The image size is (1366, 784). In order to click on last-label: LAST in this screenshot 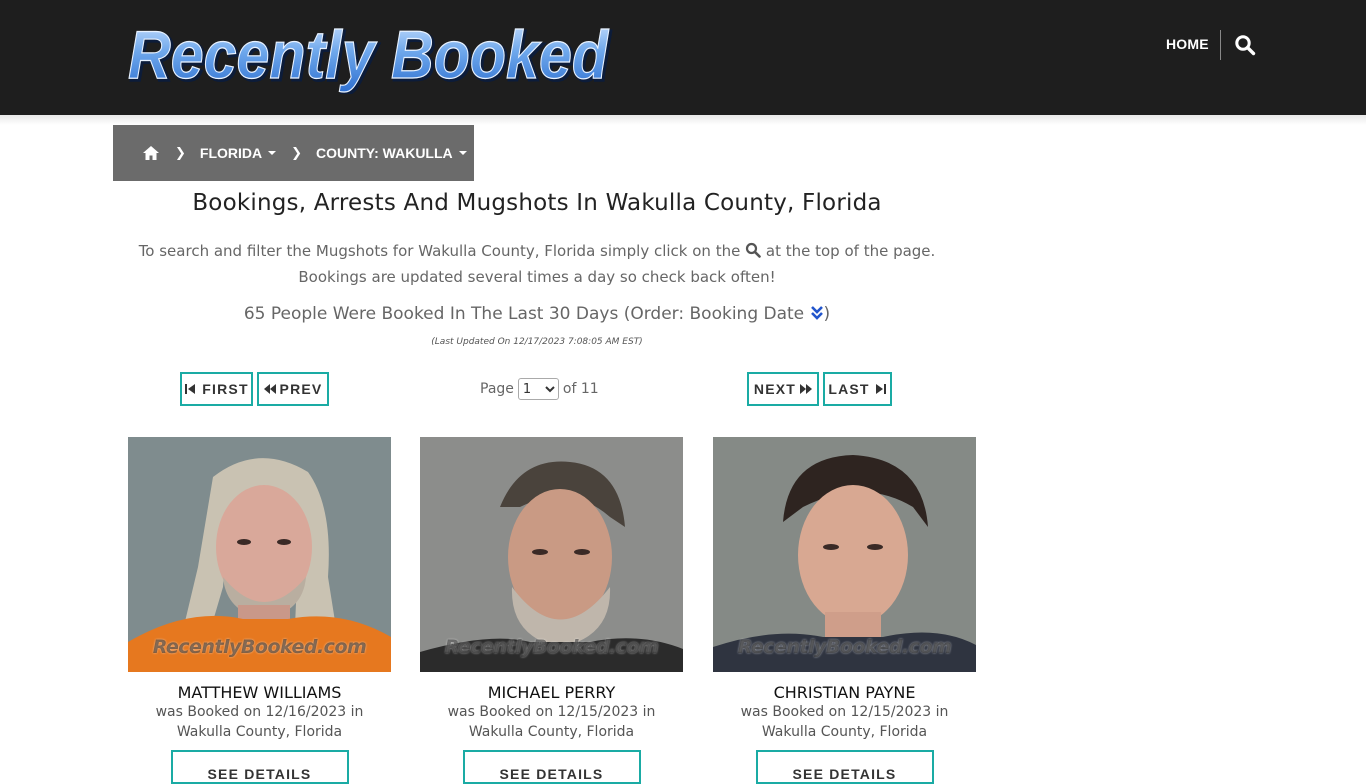, I will do `click(849, 389)`.